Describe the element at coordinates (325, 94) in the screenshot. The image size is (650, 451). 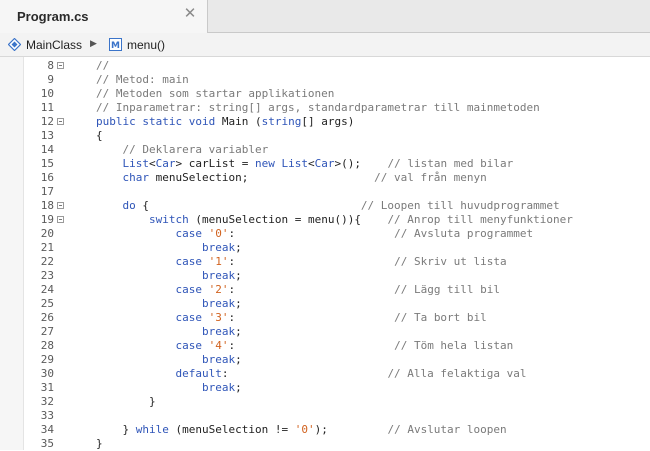
I see `code-line: 10 // Metoden som startar applikationen` at that location.